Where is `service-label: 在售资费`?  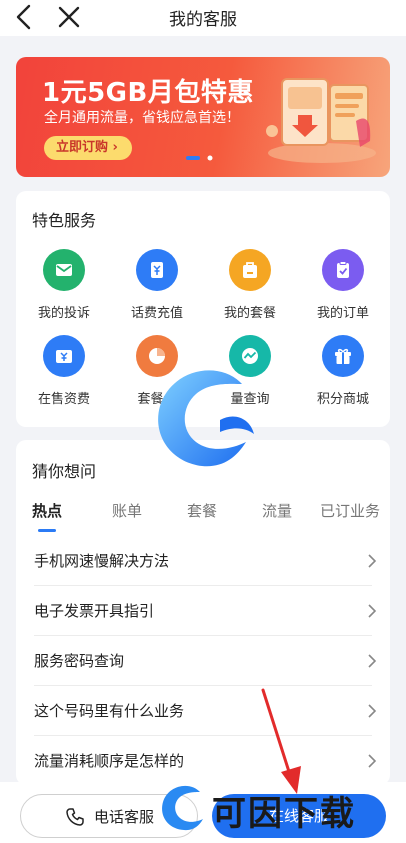
service-label: 在售资费 is located at coordinates (63, 399).